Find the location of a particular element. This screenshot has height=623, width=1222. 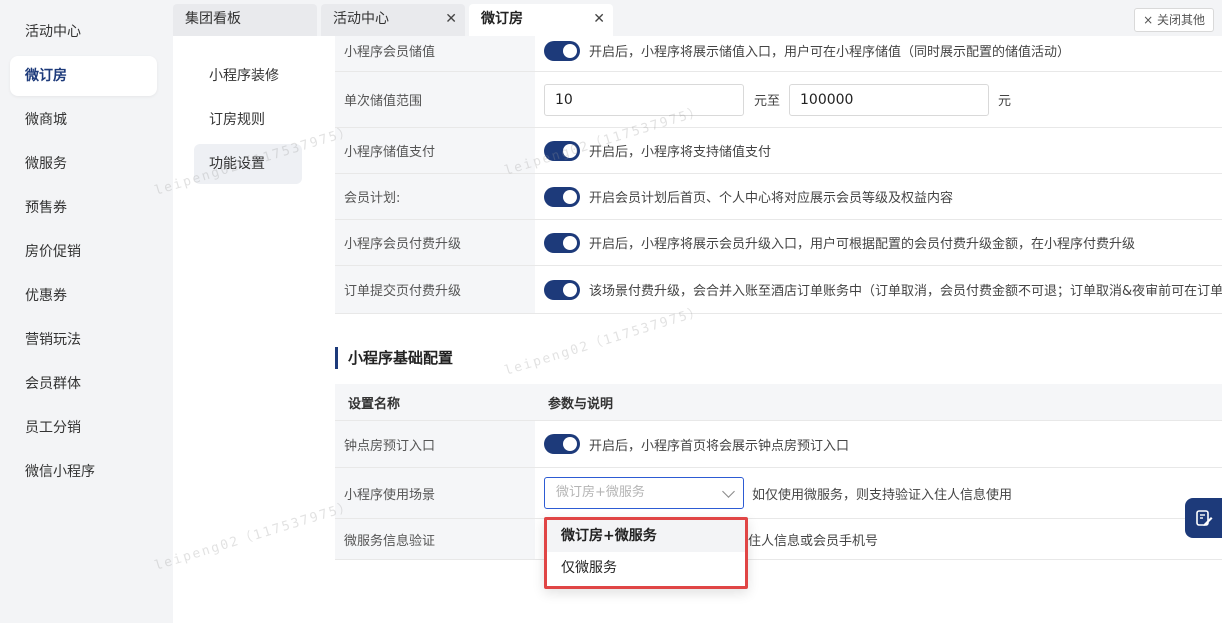

nav-item-staff-distribution: 员工分销 is located at coordinates (83, 428).